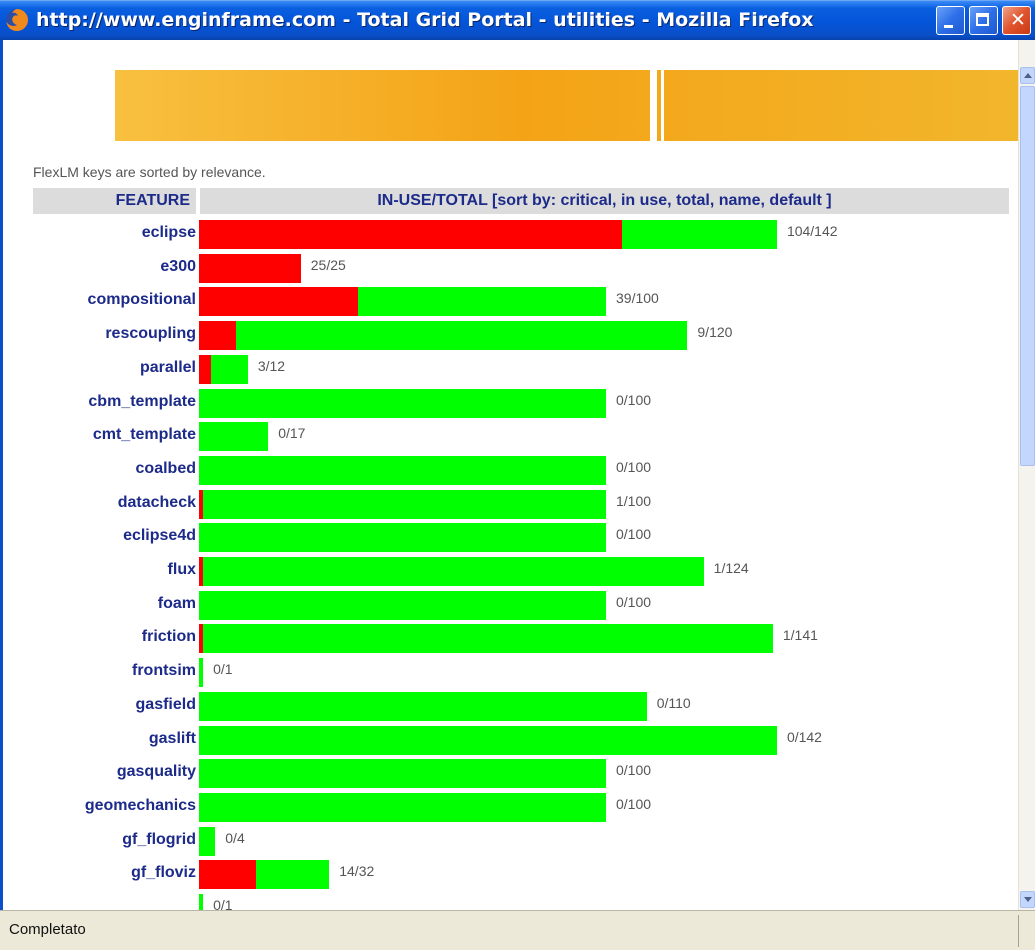  Describe the element at coordinates (114, 806) in the screenshot. I see `feature-link: geomechanics` at that location.